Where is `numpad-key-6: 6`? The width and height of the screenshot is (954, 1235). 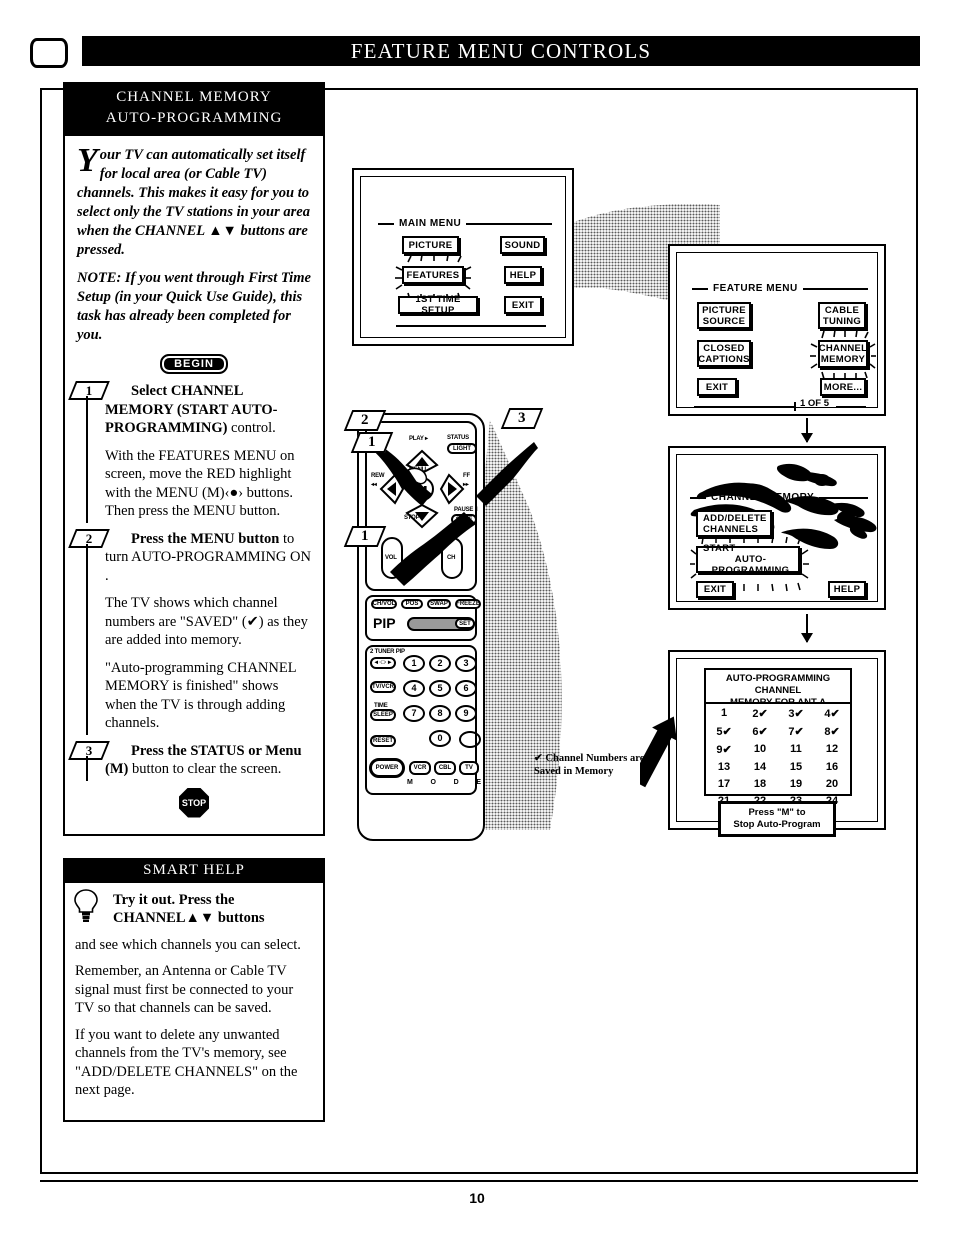
numpad-key-6: 6 is located at coordinates (466, 688).